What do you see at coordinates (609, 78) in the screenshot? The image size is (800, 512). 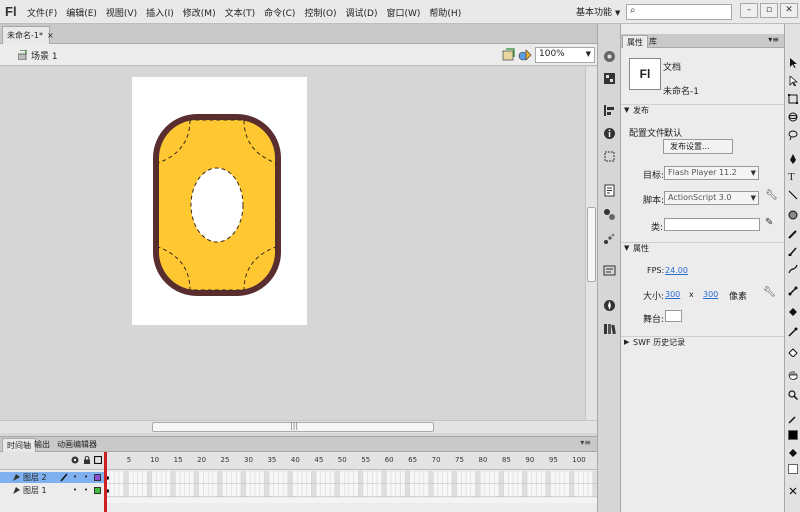 I see `swatches-icon` at bounding box center [609, 78].